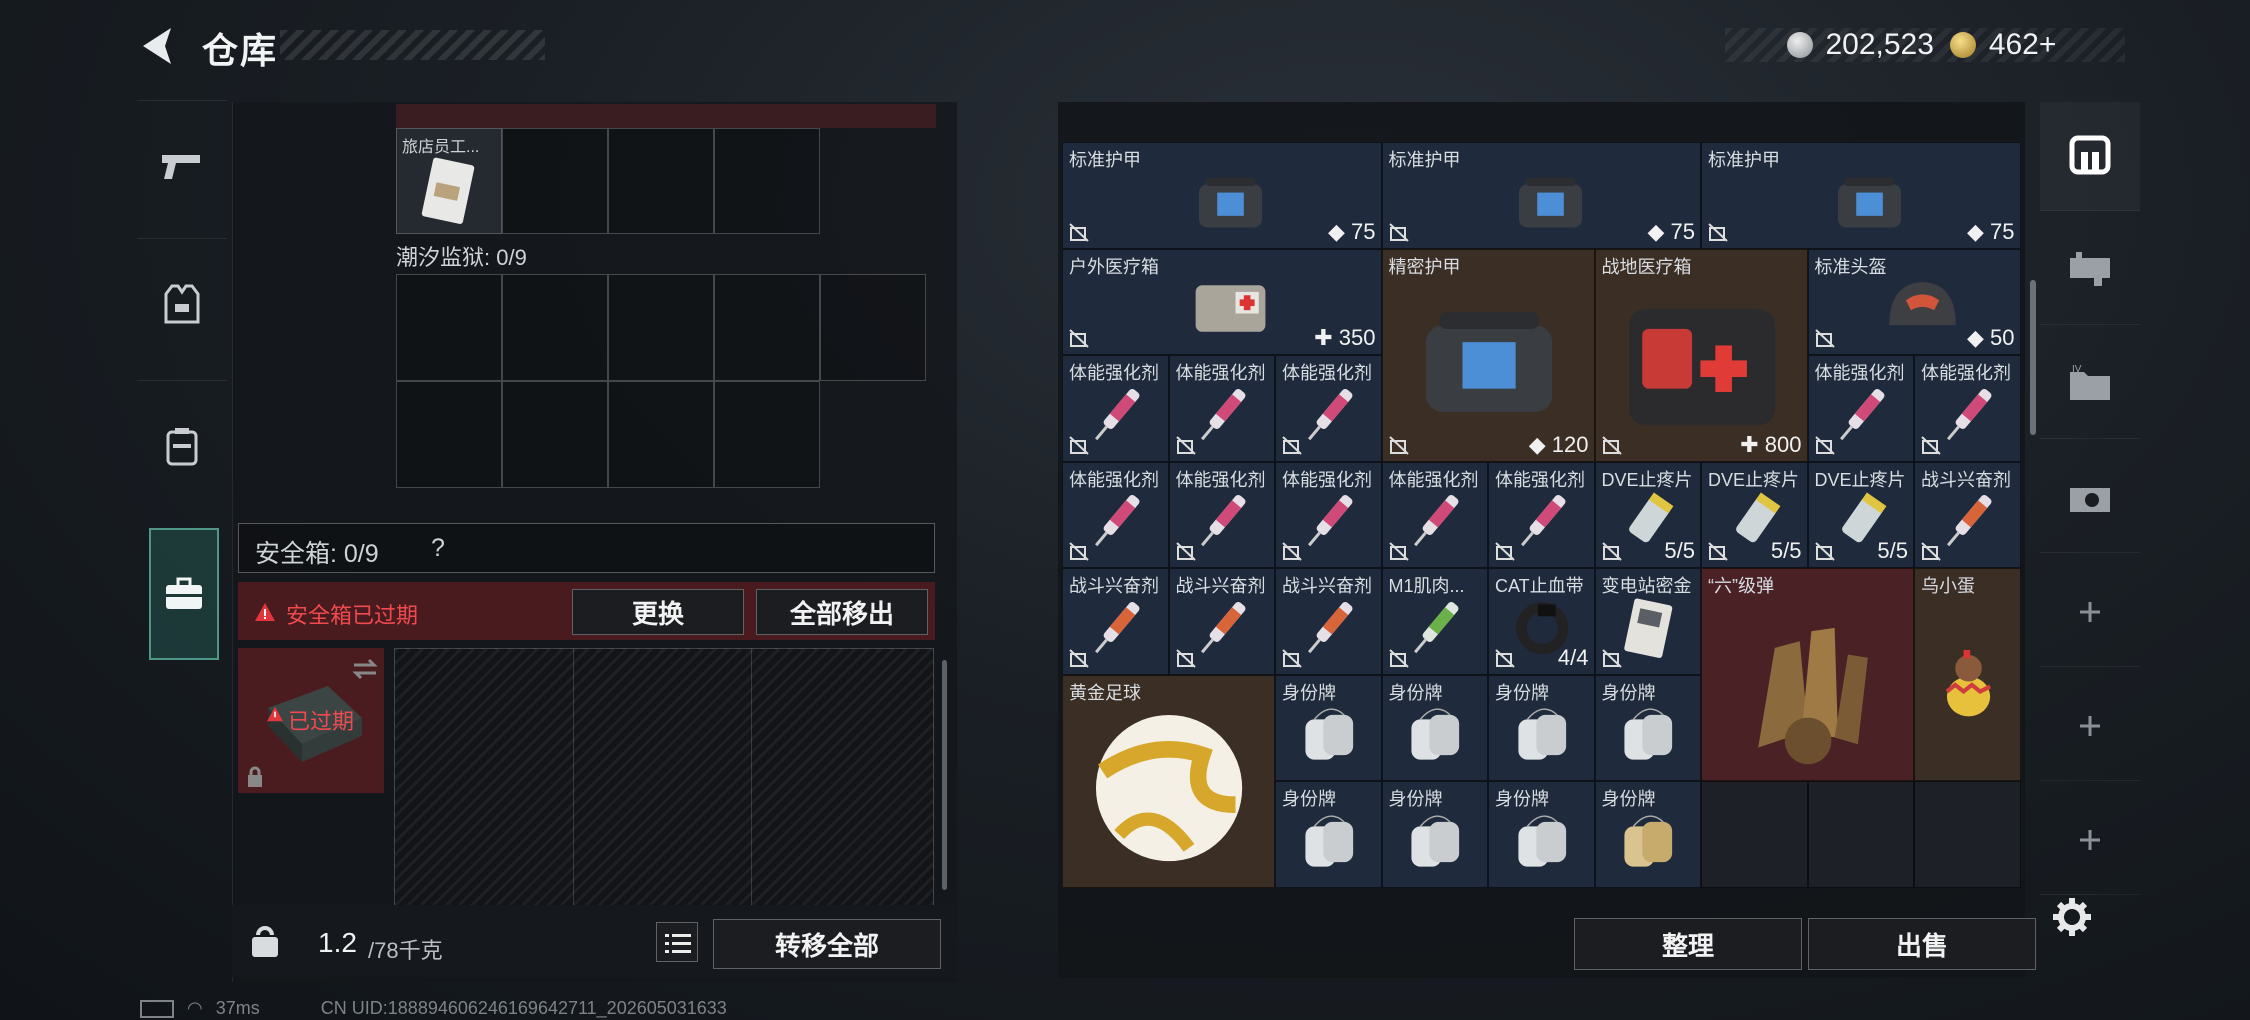  What do you see at coordinates (1922, 944) in the screenshot?
I see `sell-button: 出售` at bounding box center [1922, 944].